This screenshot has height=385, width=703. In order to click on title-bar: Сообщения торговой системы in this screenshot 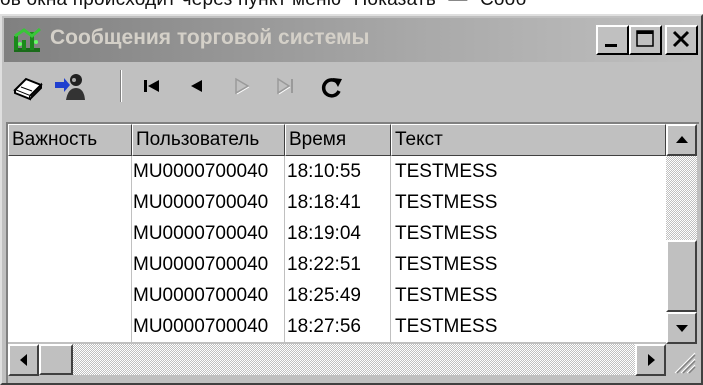, I will do `click(351, 40)`.